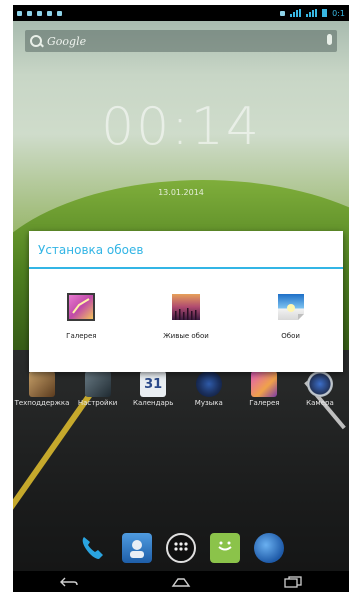  I want to click on back-icon, so click(69, 582).